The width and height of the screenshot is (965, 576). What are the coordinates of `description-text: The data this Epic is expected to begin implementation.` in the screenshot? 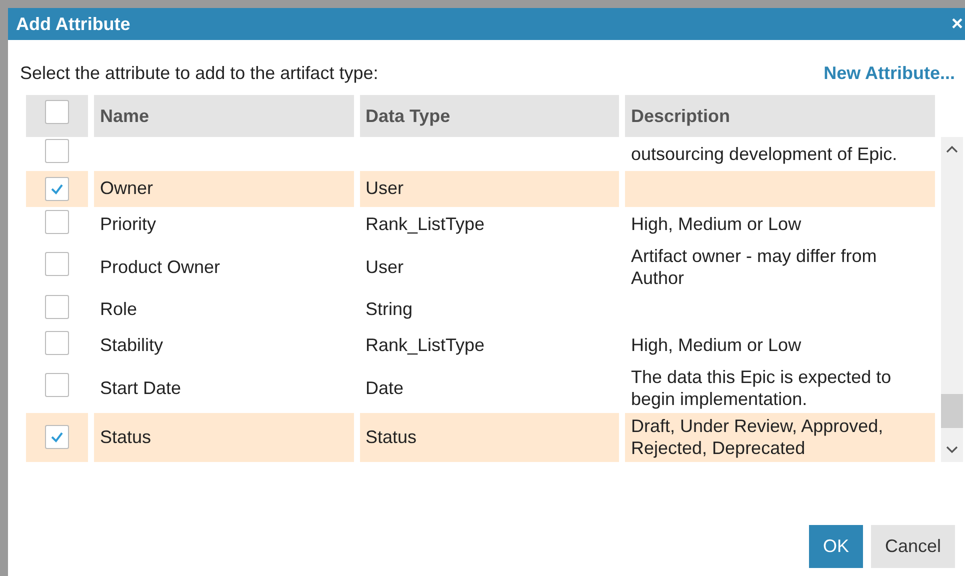 It's located at (761, 387).